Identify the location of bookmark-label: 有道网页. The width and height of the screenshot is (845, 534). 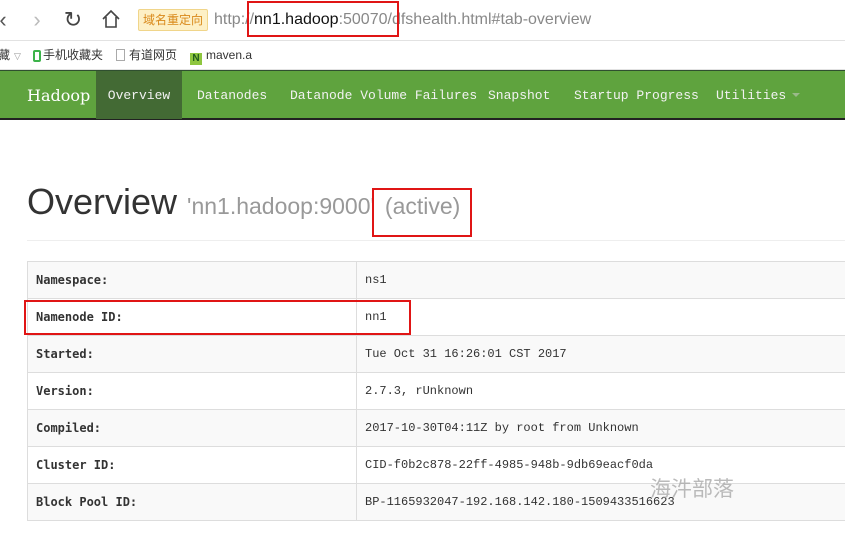
(153, 55).